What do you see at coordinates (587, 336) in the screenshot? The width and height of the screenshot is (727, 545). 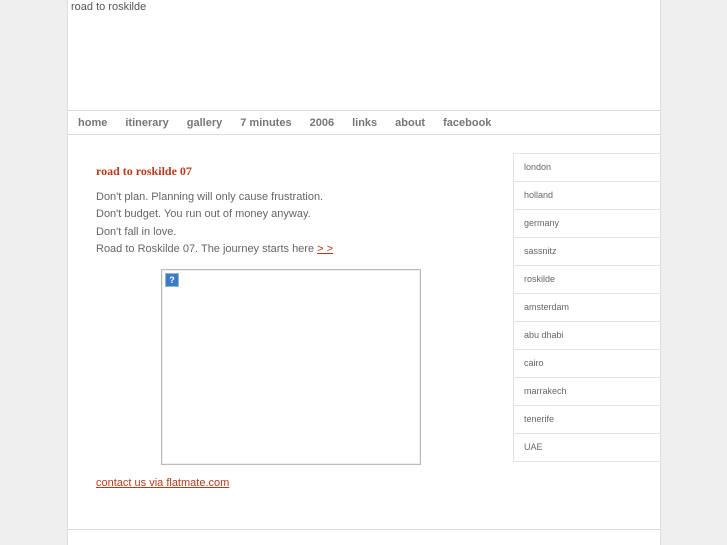 I see `sidebar-item-abu-dhabi: abu dhabi` at bounding box center [587, 336].